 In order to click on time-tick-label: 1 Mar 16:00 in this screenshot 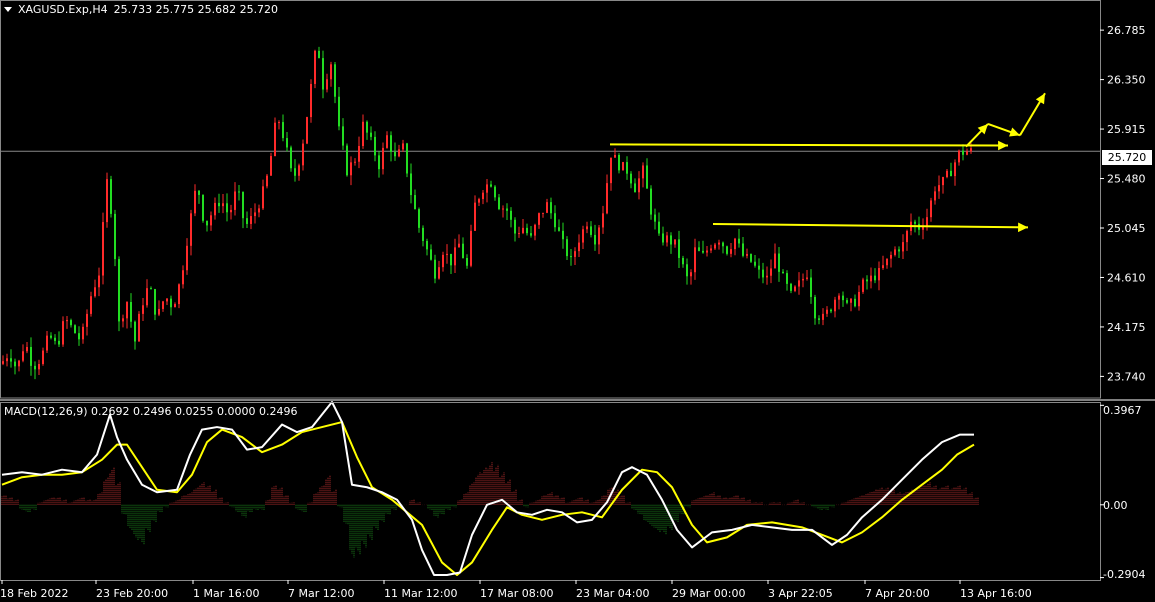, I will do `click(226, 593)`.